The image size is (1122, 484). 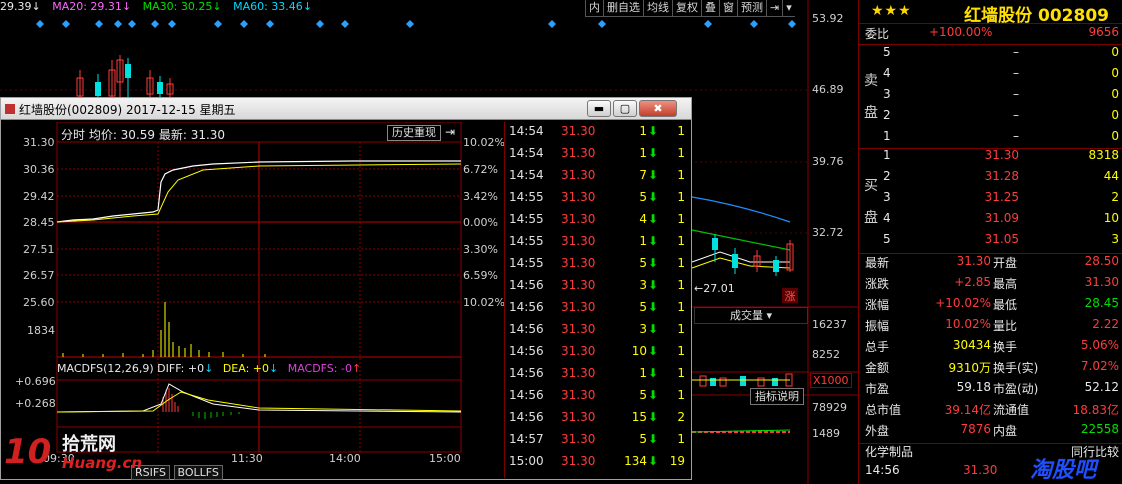 What do you see at coordinates (623, 8) in the screenshot?
I see `toolbar-btn-delete-watch: 删自选` at bounding box center [623, 8].